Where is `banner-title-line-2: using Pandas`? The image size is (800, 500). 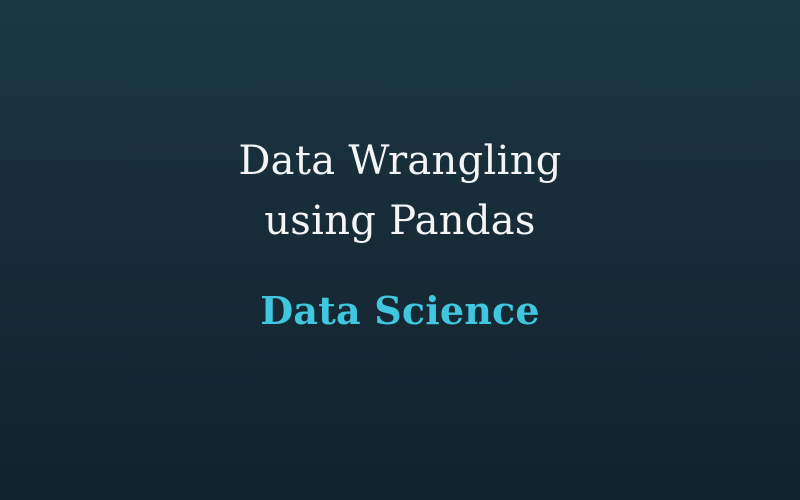 banner-title-line-2: using Pandas is located at coordinates (400, 221).